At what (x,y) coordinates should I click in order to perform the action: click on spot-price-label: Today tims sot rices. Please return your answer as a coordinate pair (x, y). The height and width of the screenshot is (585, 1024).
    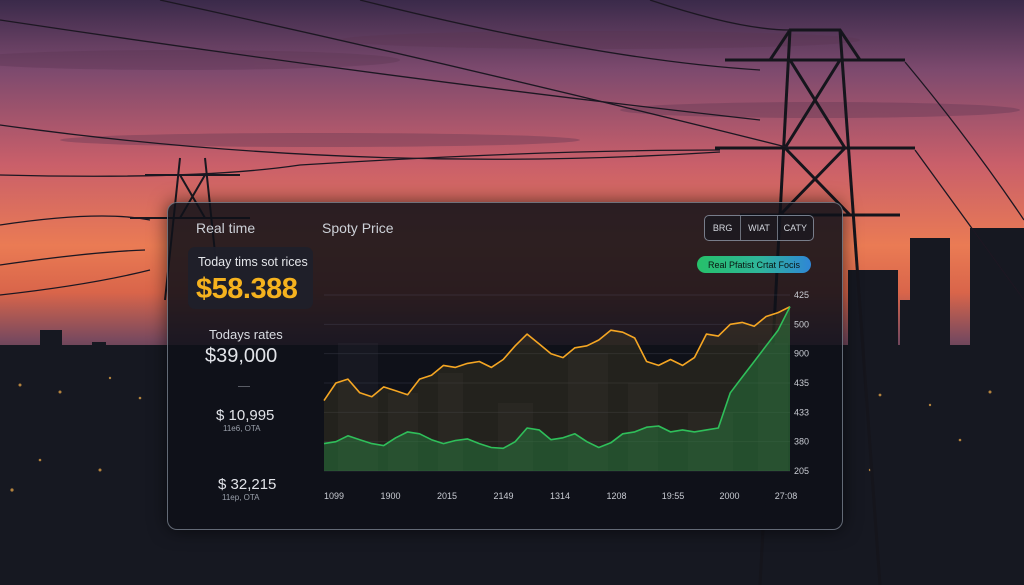
    Looking at the image, I should click on (253, 262).